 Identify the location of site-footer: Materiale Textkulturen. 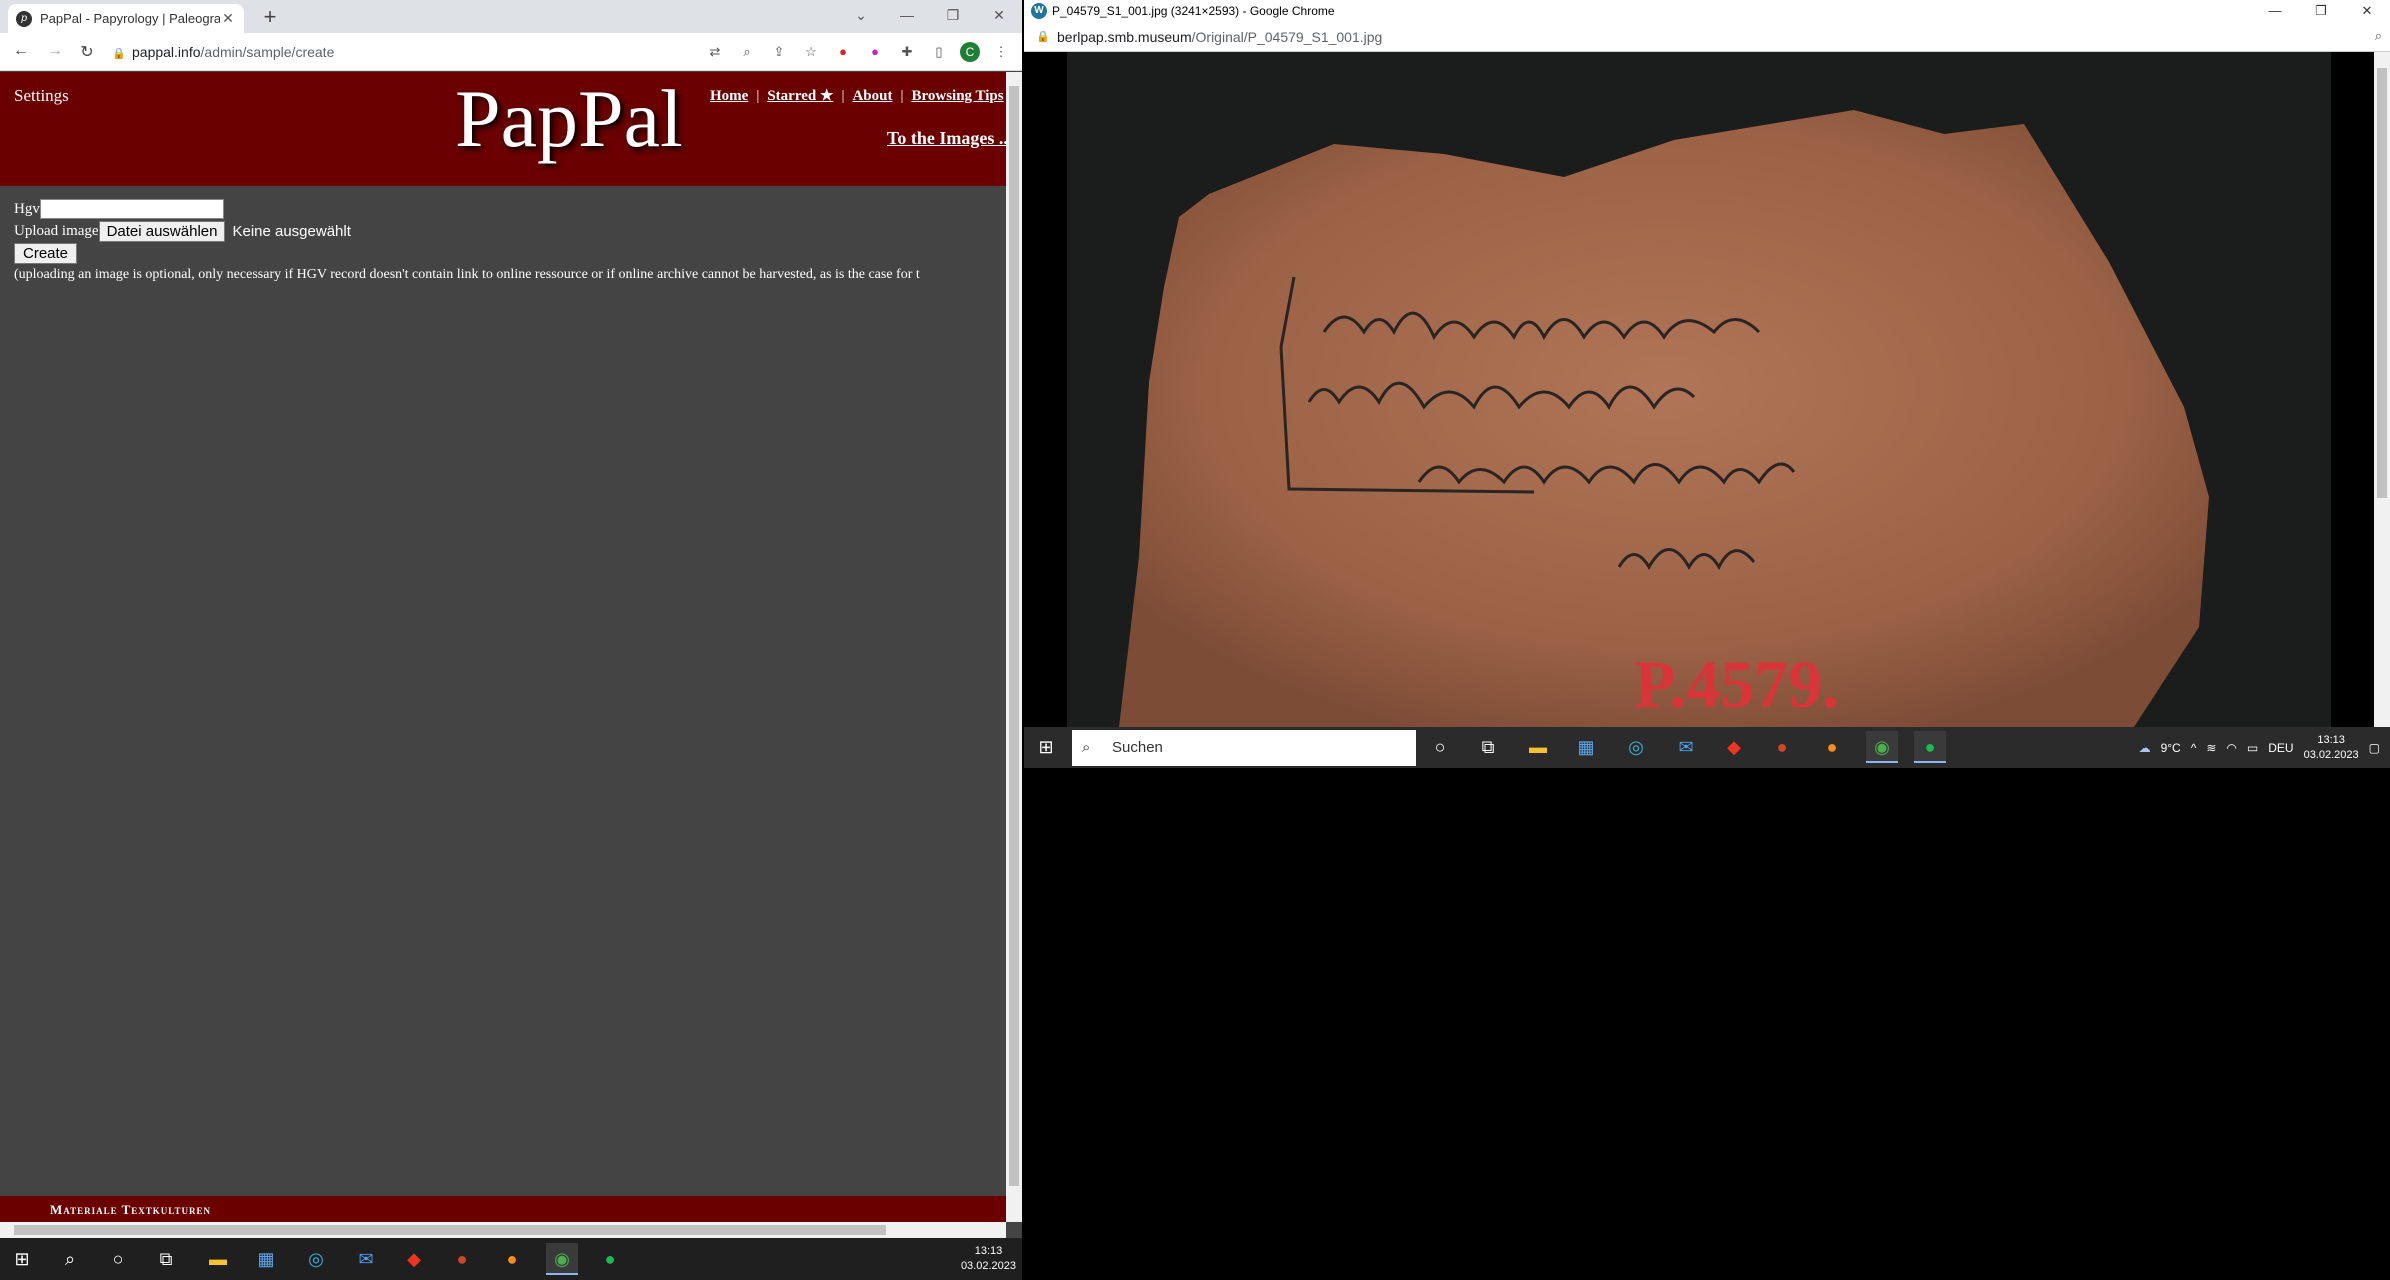
(503, 1209).